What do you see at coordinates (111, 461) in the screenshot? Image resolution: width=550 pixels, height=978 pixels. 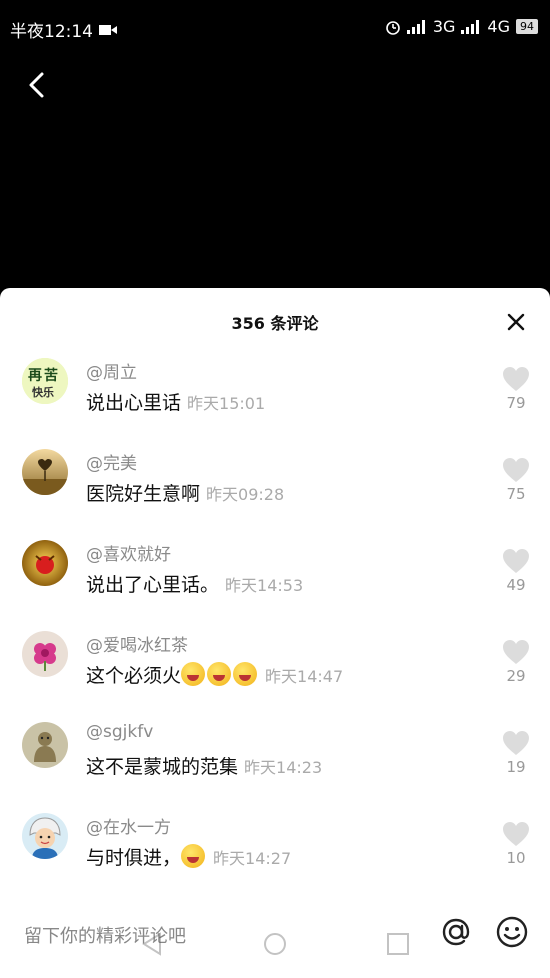 I see `comment-username: @完美` at bounding box center [111, 461].